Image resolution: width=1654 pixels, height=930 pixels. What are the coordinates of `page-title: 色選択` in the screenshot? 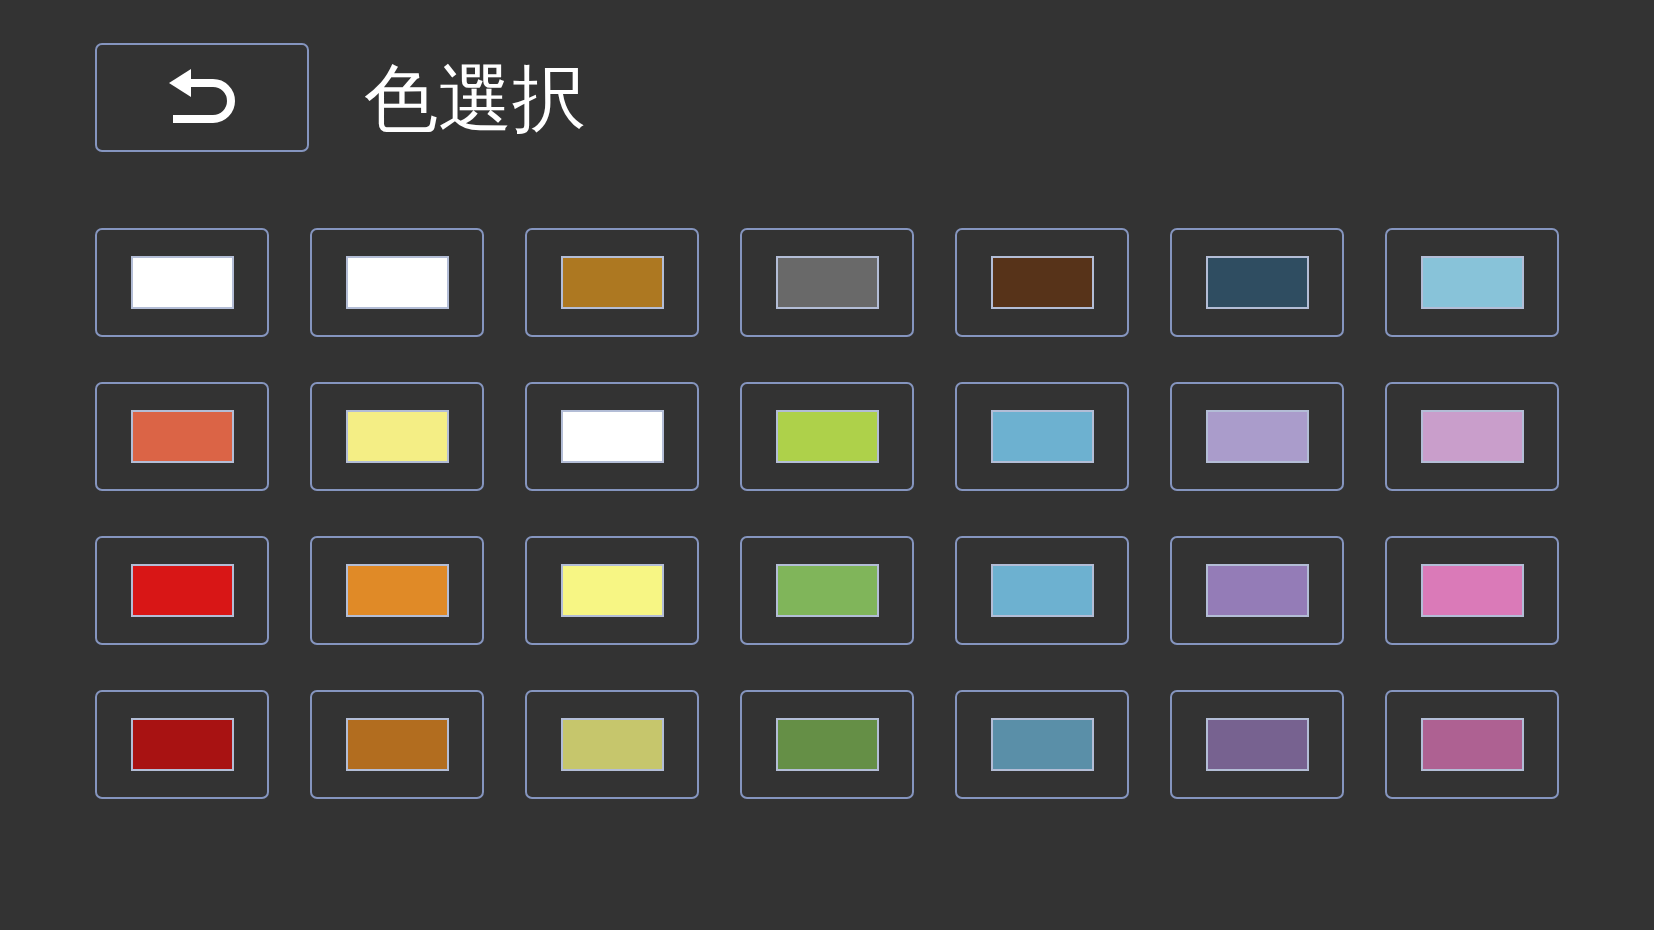 It's located at (475, 97).